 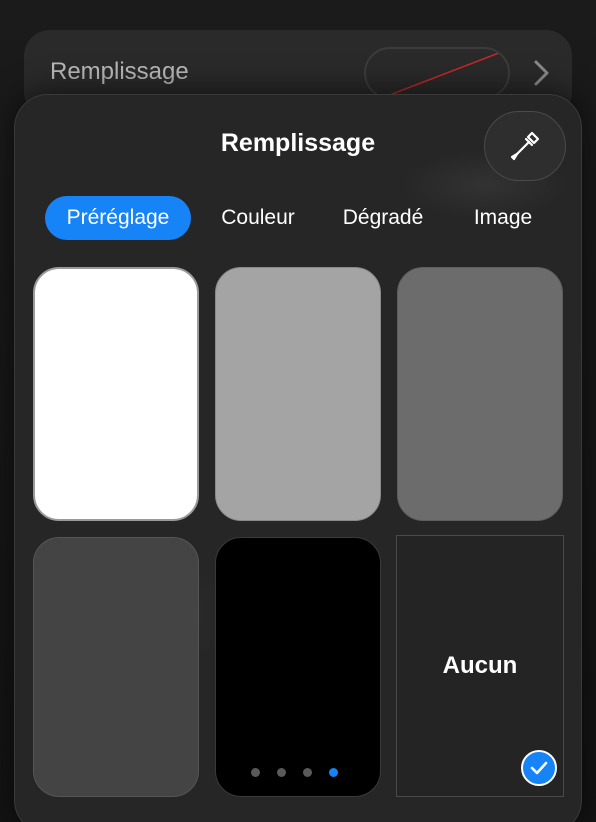 What do you see at coordinates (298, 667) in the screenshot?
I see `preset-swatch-black` at bounding box center [298, 667].